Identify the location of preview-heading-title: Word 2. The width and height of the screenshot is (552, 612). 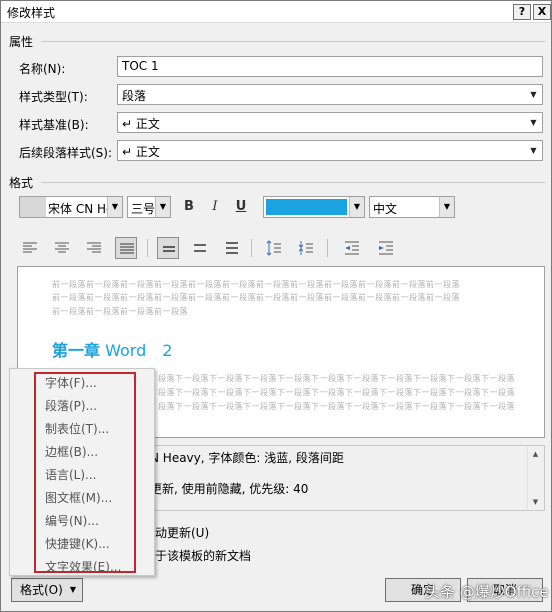
(136, 350).